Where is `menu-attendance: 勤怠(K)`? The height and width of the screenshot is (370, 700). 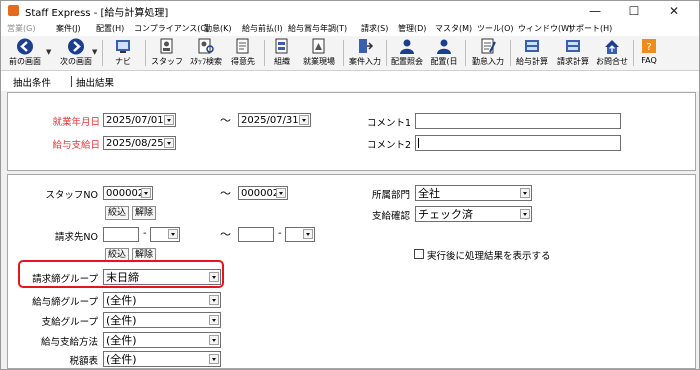
menu-attendance: 勤怠(K) is located at coordinates (218, 28).